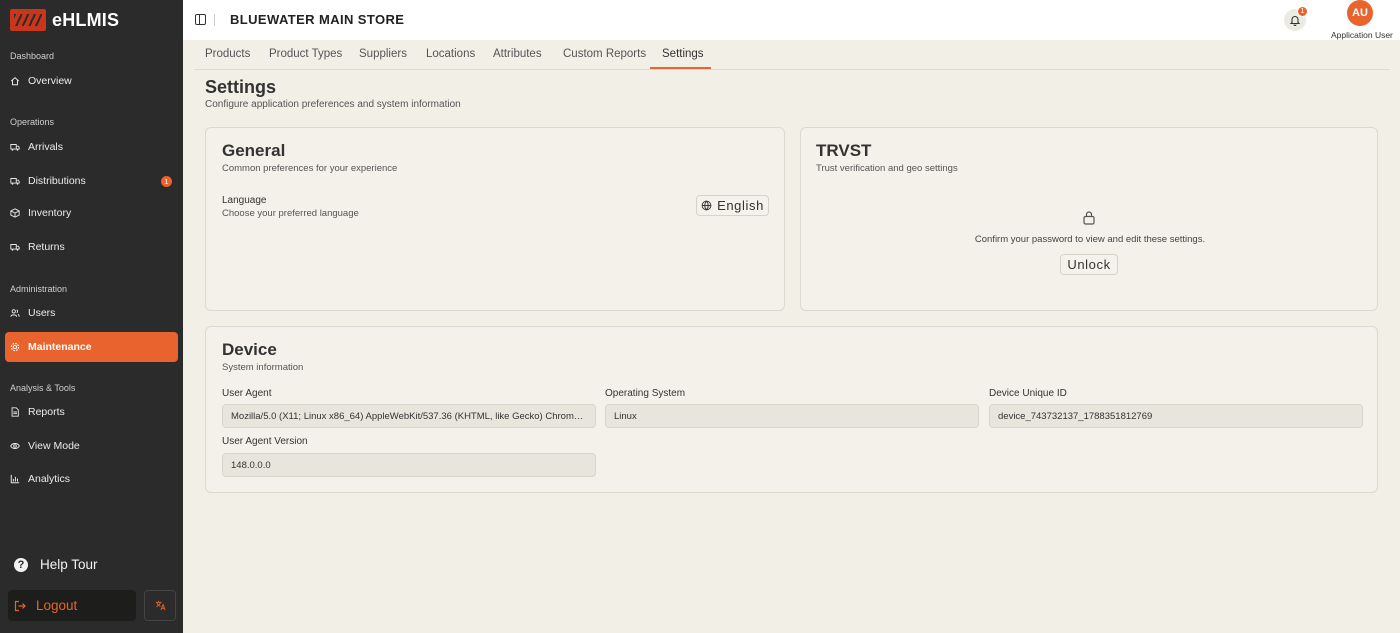  I want to click on device-title: Device, so click(249, 349).